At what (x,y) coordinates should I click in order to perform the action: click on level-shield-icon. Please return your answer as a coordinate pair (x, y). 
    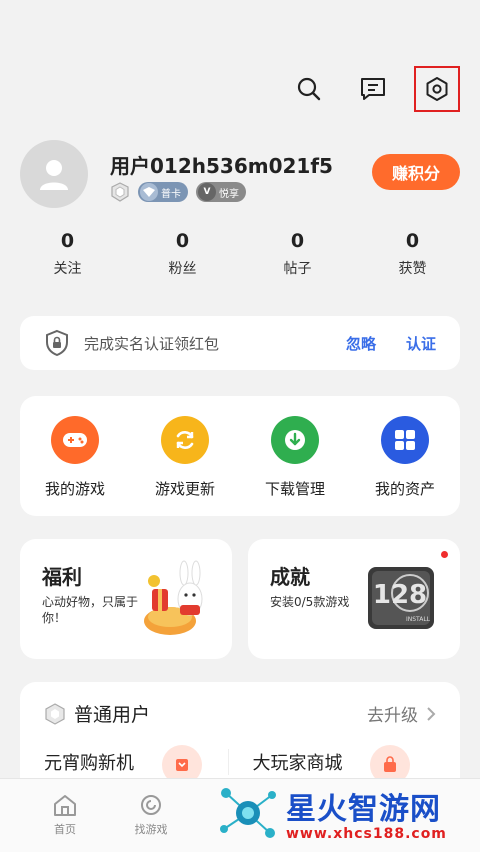
    Looking at the image, I should click on (120, 192).